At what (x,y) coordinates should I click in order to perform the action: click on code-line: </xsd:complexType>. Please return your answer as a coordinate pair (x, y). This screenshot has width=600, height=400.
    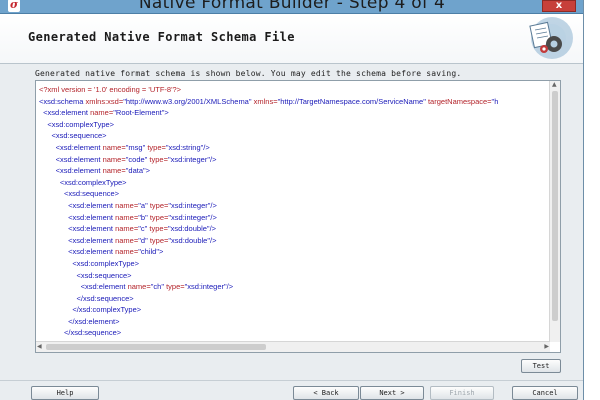
    Looking at the image, I should click on (293, 310).